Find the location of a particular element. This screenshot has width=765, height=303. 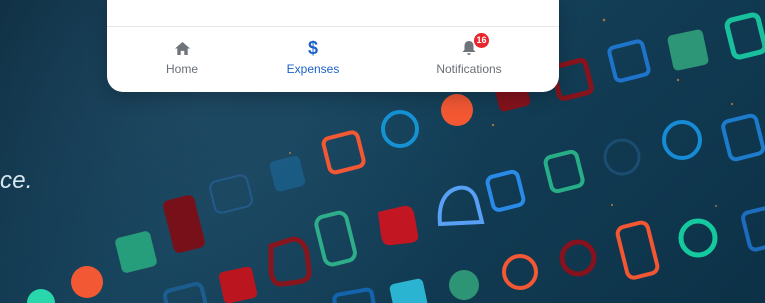

nav-expenses: $ Expenses is located at coordinates (313, 57).